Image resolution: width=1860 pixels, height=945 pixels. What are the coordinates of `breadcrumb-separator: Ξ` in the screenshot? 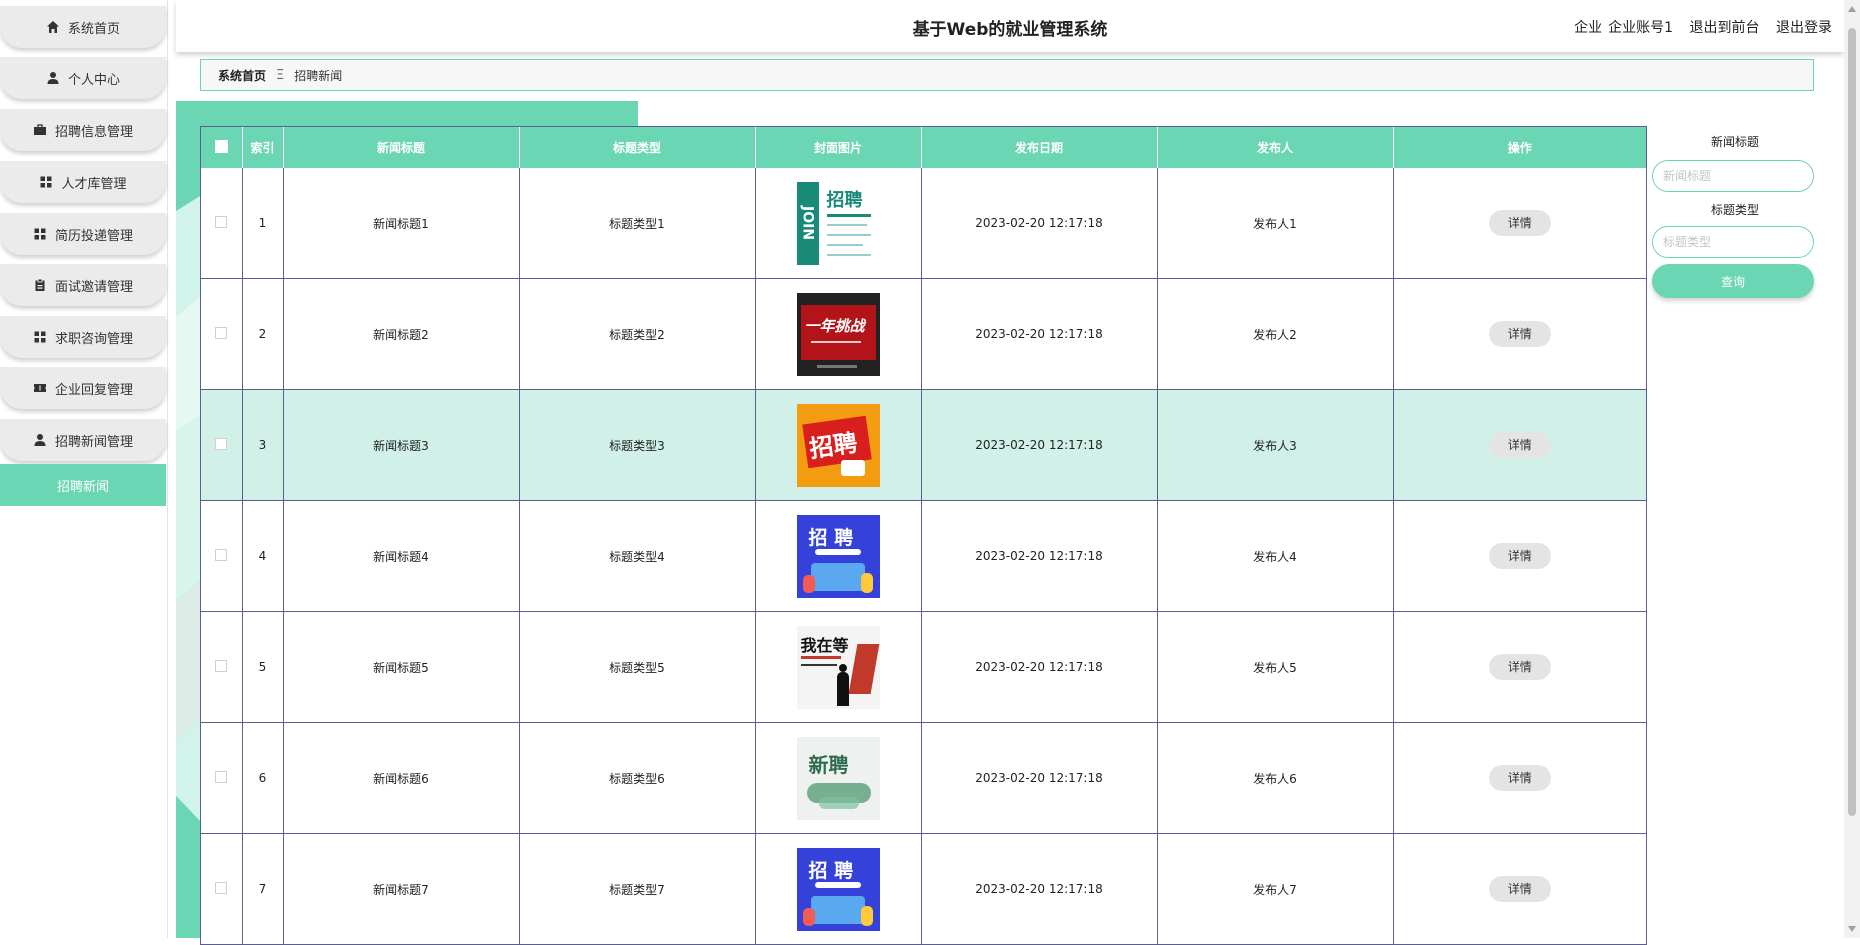 It's located at (280, 75).